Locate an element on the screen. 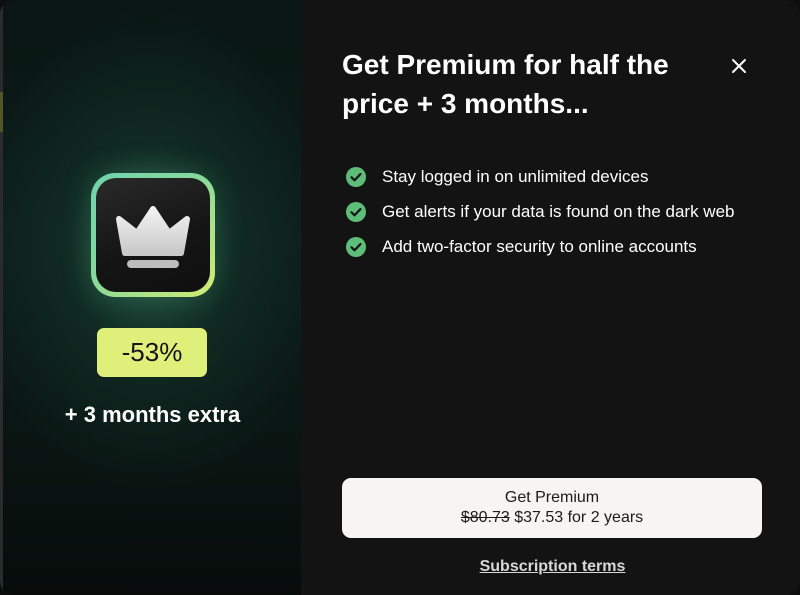  cta-label: Get Premium is located at coordinates (552, 497).